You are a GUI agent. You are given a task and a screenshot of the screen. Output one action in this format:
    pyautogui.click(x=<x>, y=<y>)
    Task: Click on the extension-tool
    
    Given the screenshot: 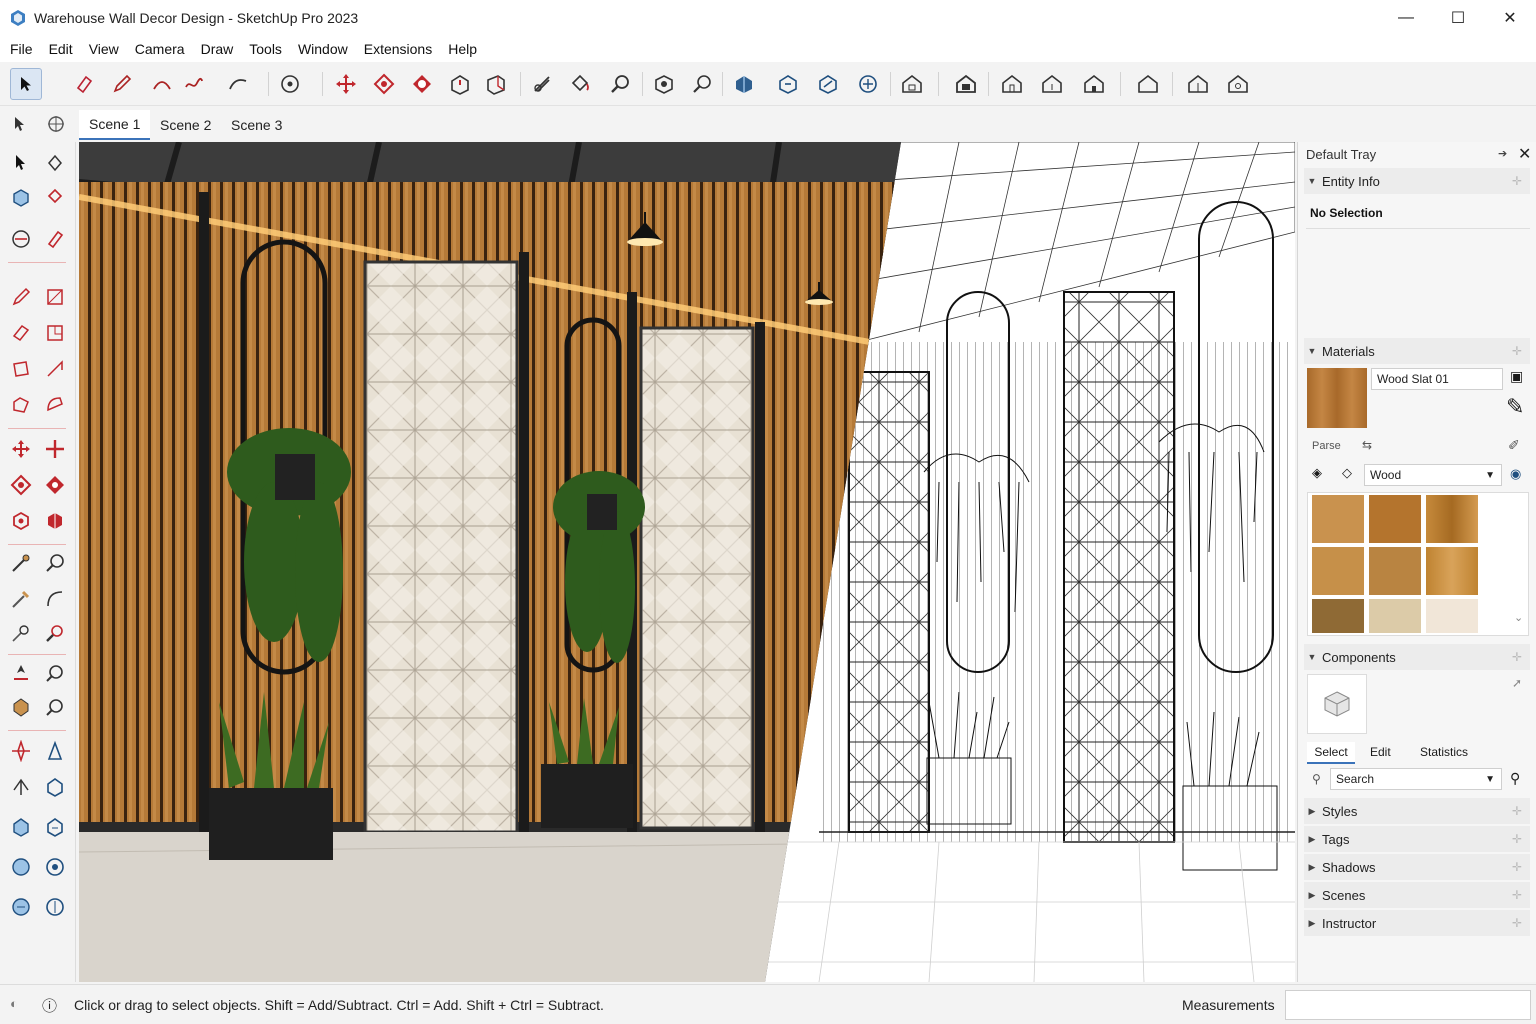 What is the action you would take?
    pyautogui.click(x=55, y=827)
    